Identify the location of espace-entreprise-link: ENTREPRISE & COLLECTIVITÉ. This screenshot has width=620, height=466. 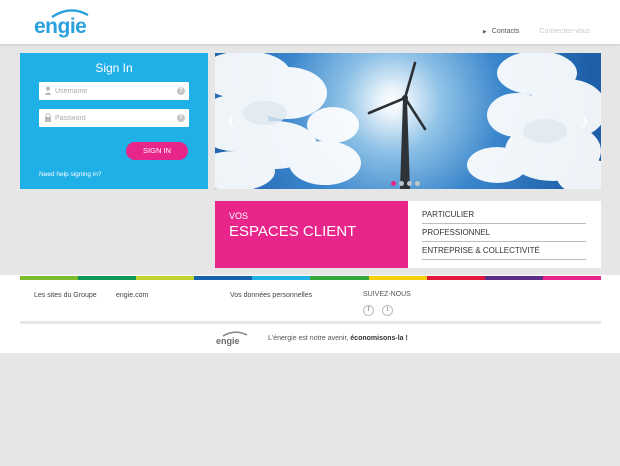
(504, 252).